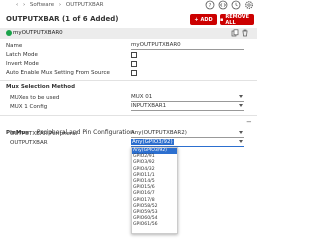  Describe the element at coordinates (24, 5) in the screenshot. I see `nav-forward-icon: ›` at that location.